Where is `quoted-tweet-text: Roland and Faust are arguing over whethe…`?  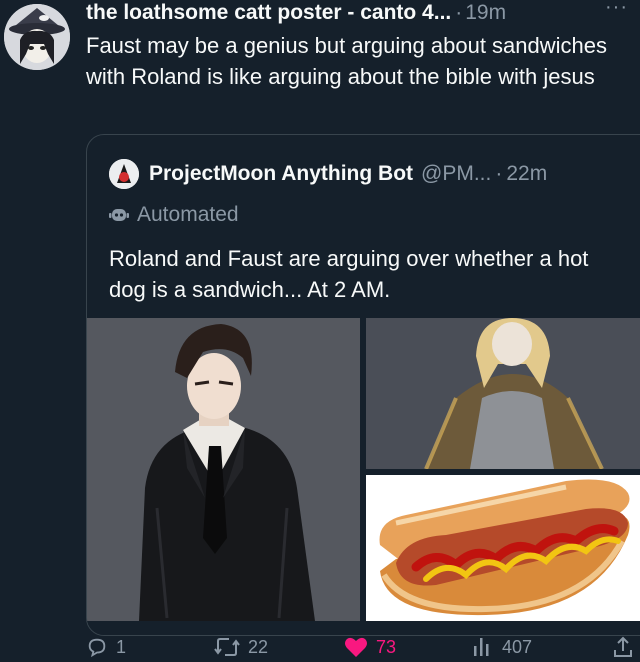 quoted-tweet-text: Roland and Faust are arguing over whethe… is located at coordinates (349, 274).